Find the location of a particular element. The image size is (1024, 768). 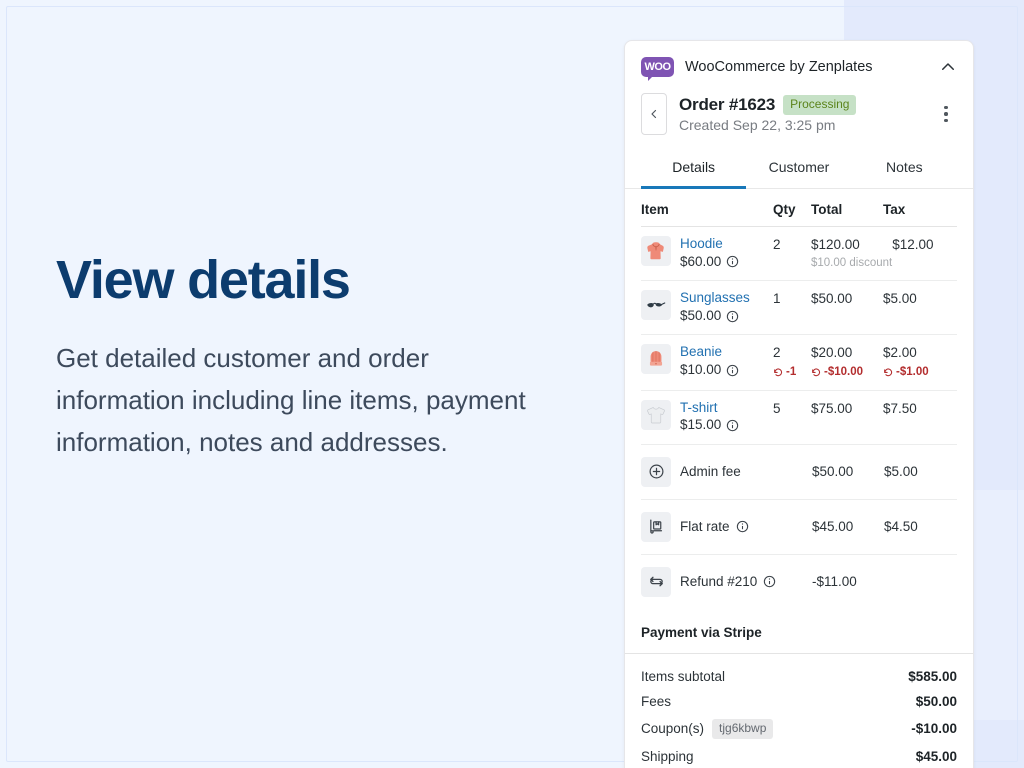

beanie-thumbnail is located at coordinates (656, 359).